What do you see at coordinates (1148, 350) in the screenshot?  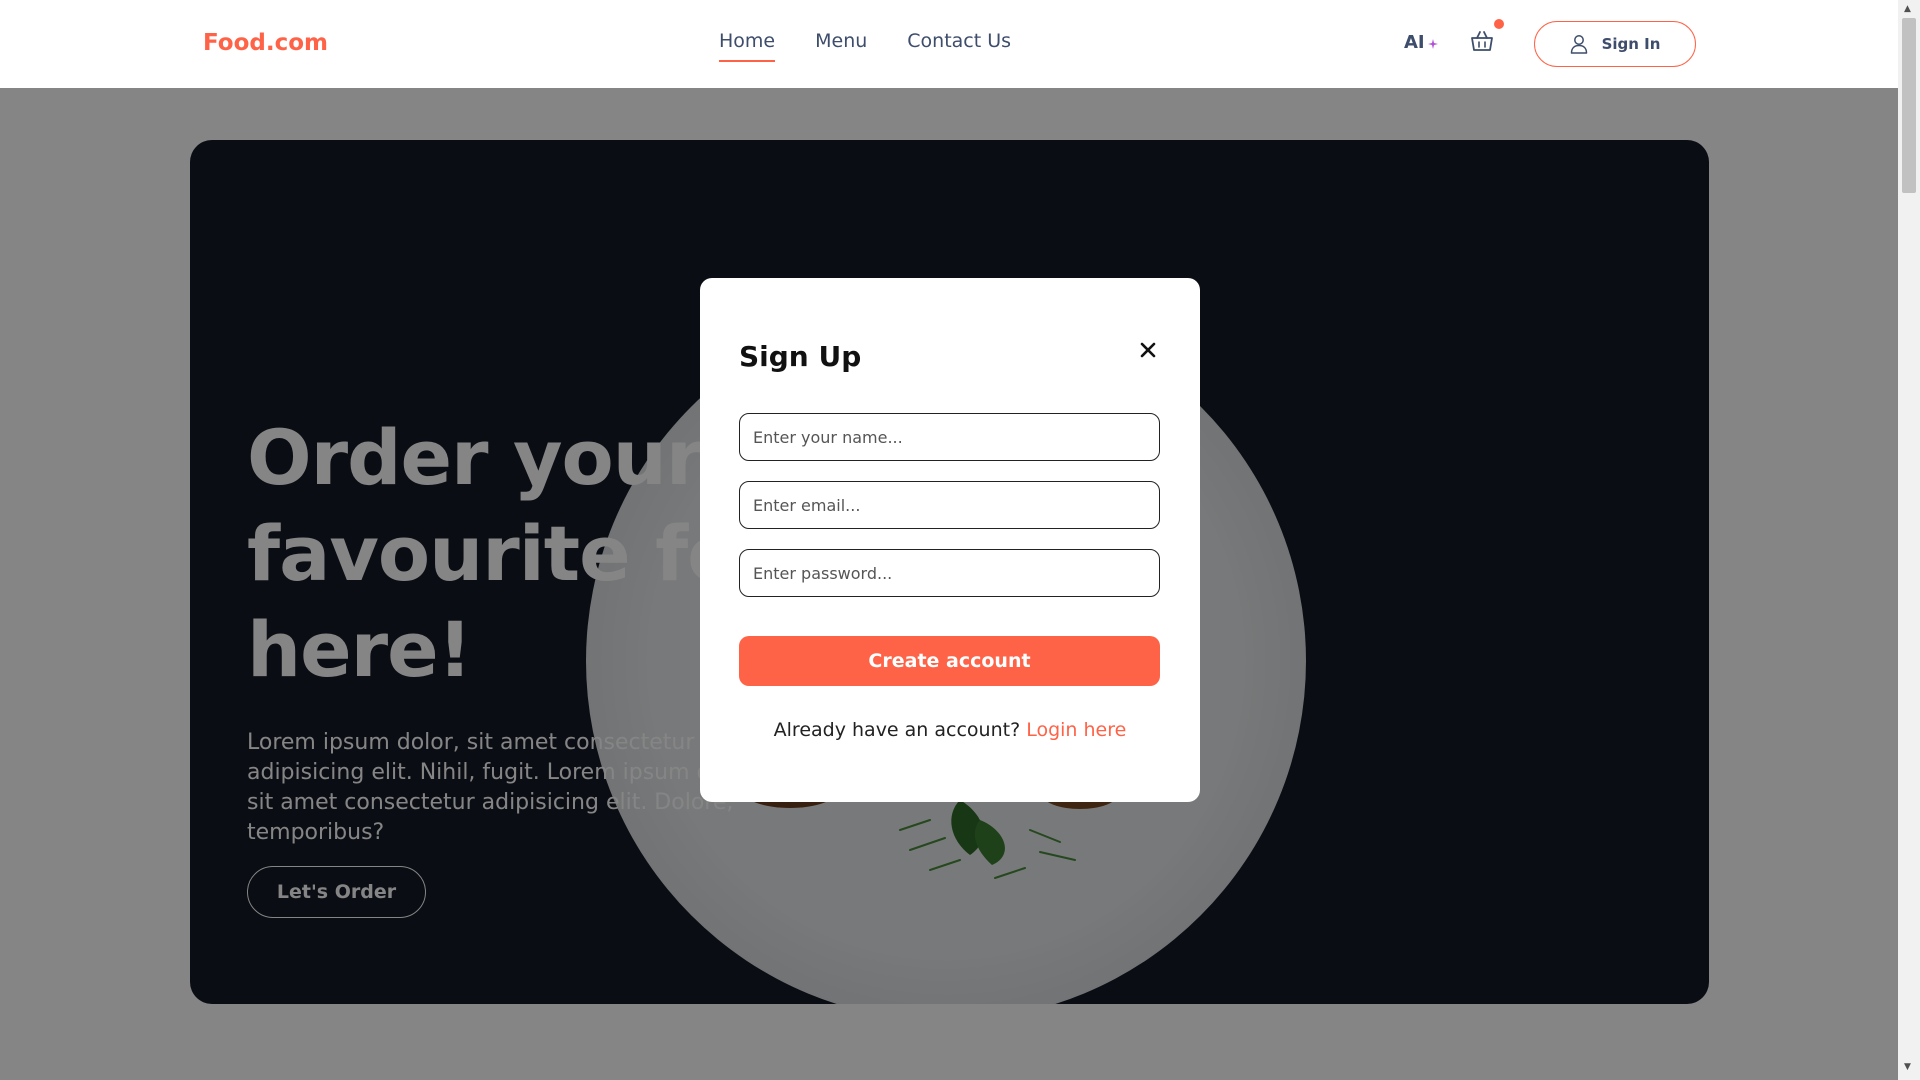 I see `close-icon` at bounding box center [1148, 350].